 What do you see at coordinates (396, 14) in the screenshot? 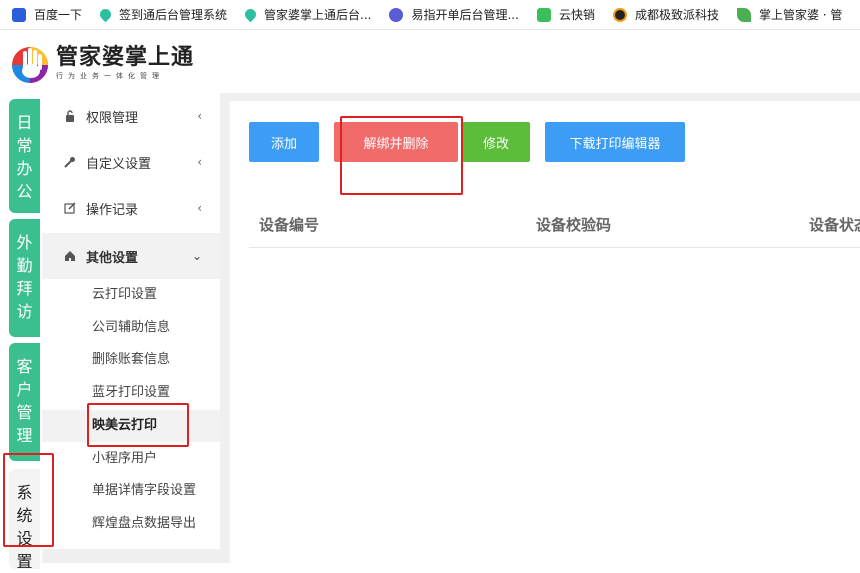
I see `globe-icon` at bounding box center [396, 14].